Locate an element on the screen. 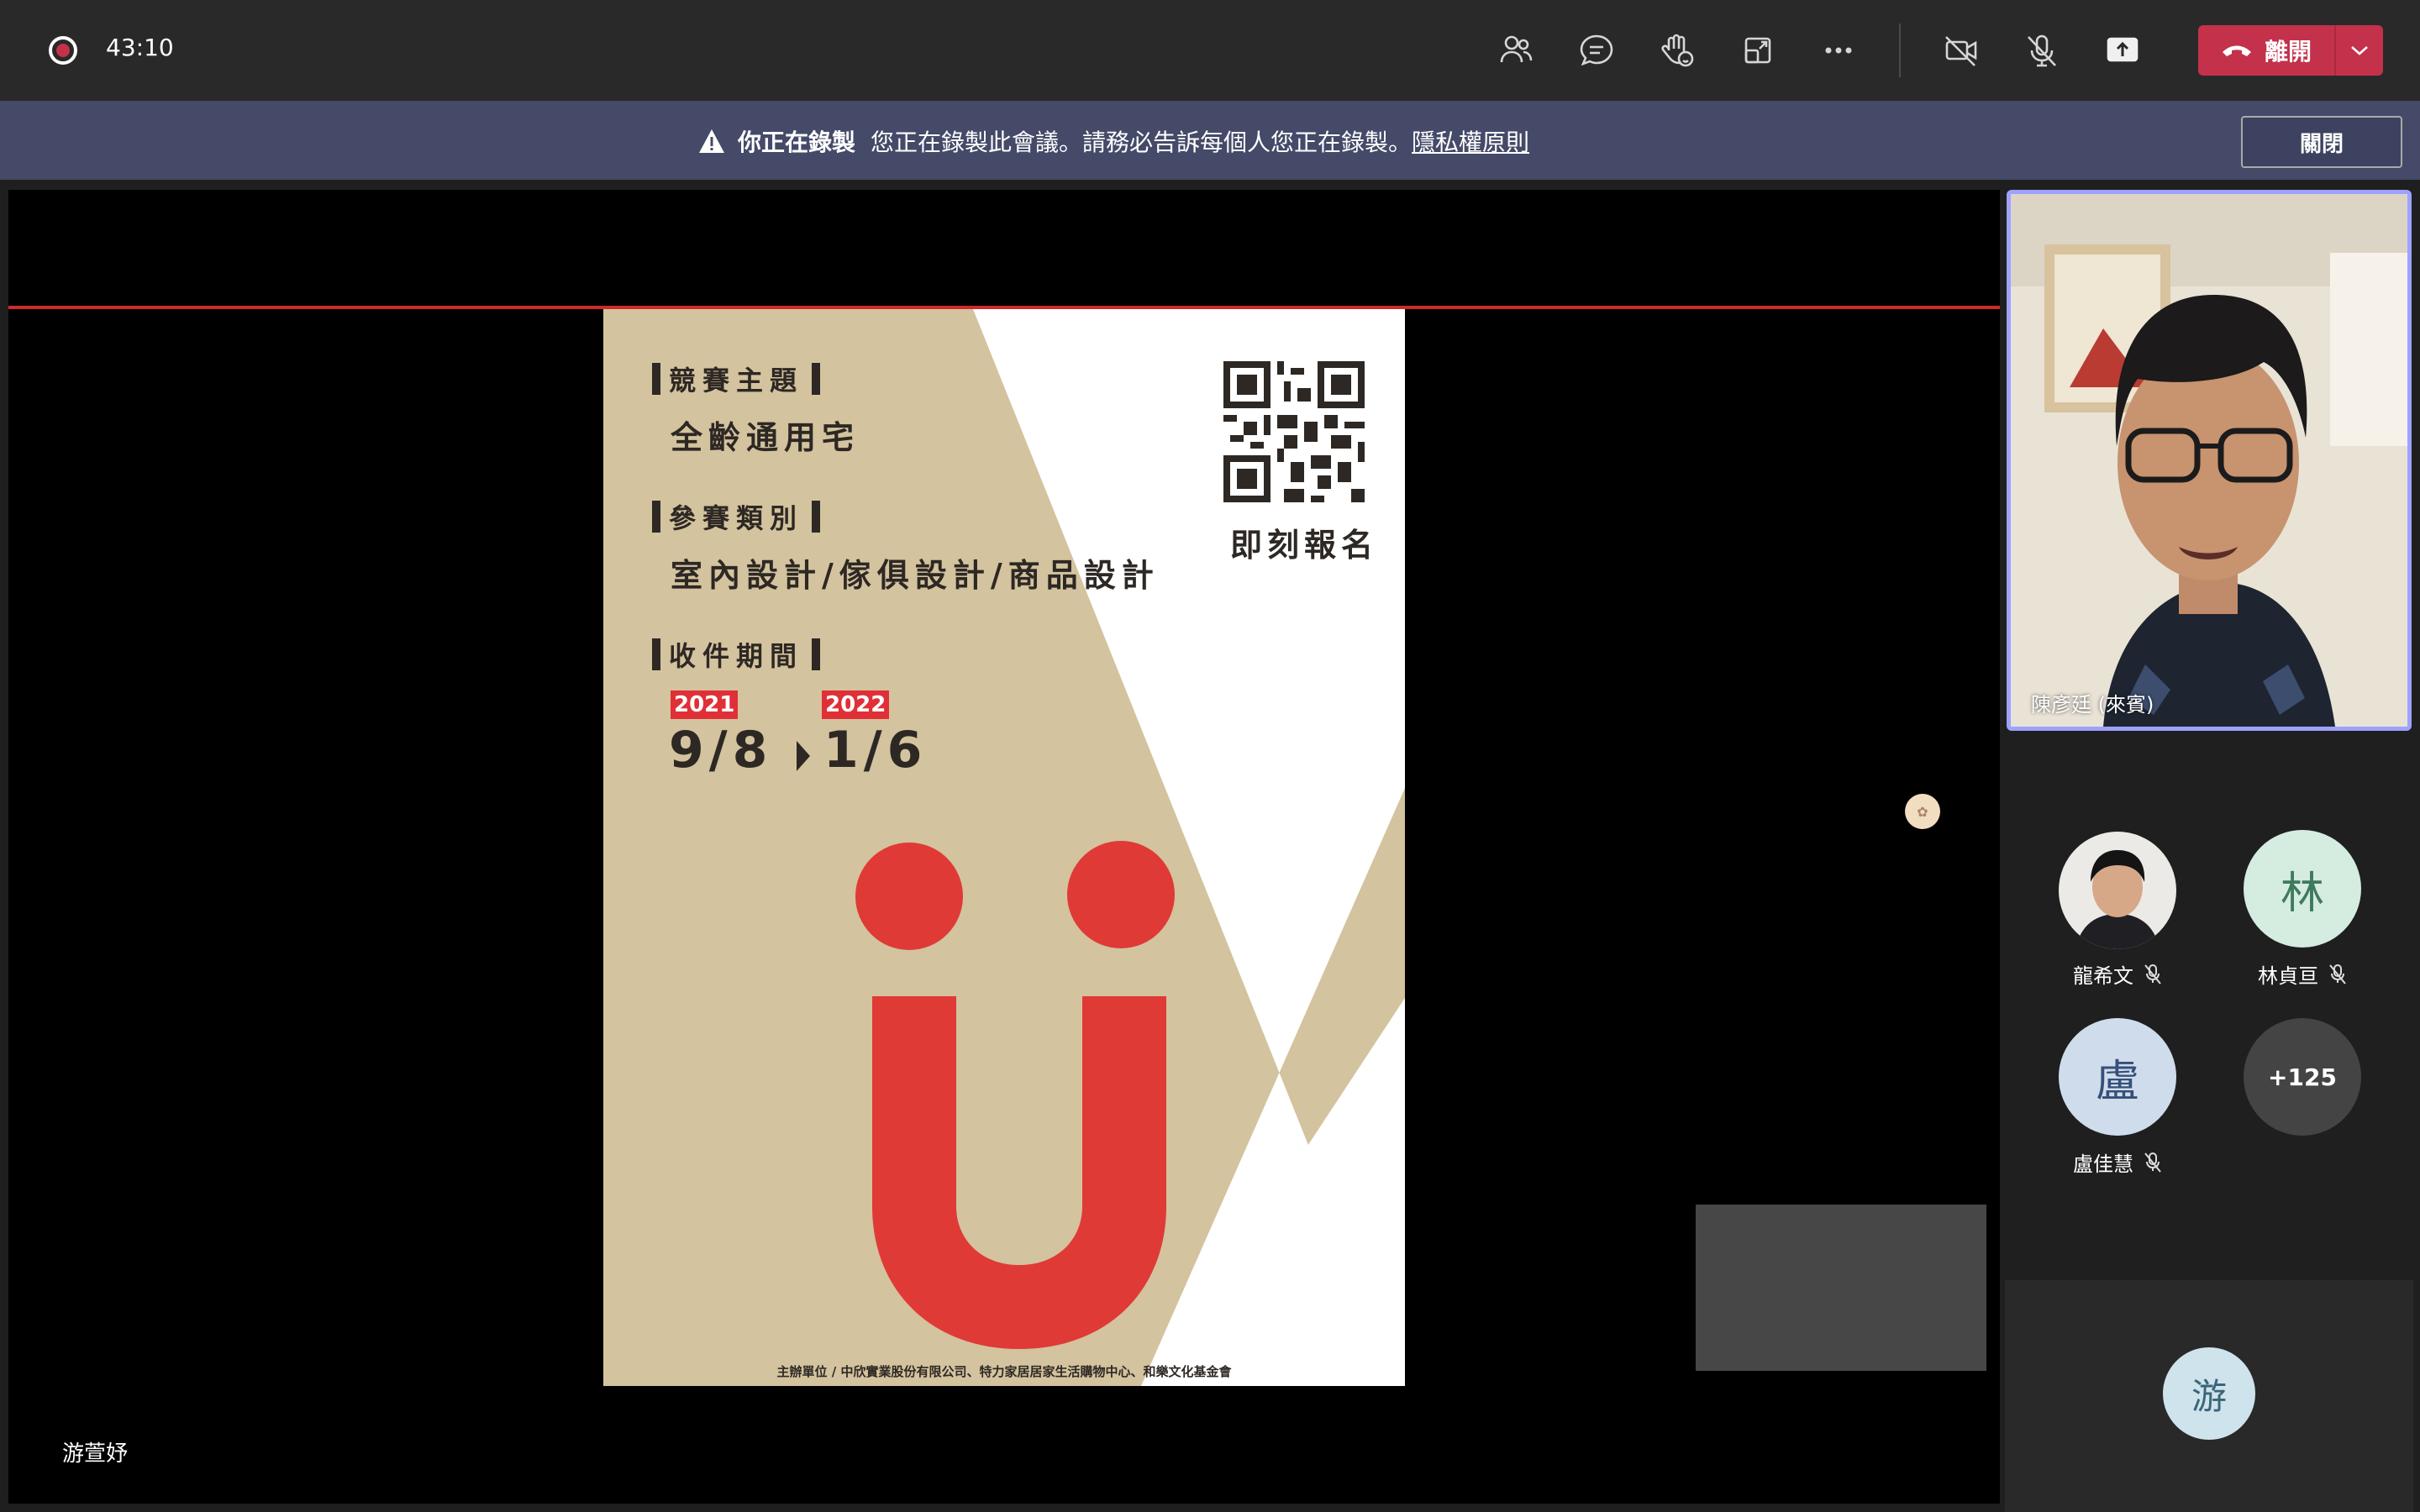 Image resolution: width=2420 pixels, height=1512 pixels. participant-photo is located at coordinates (2117, 890).